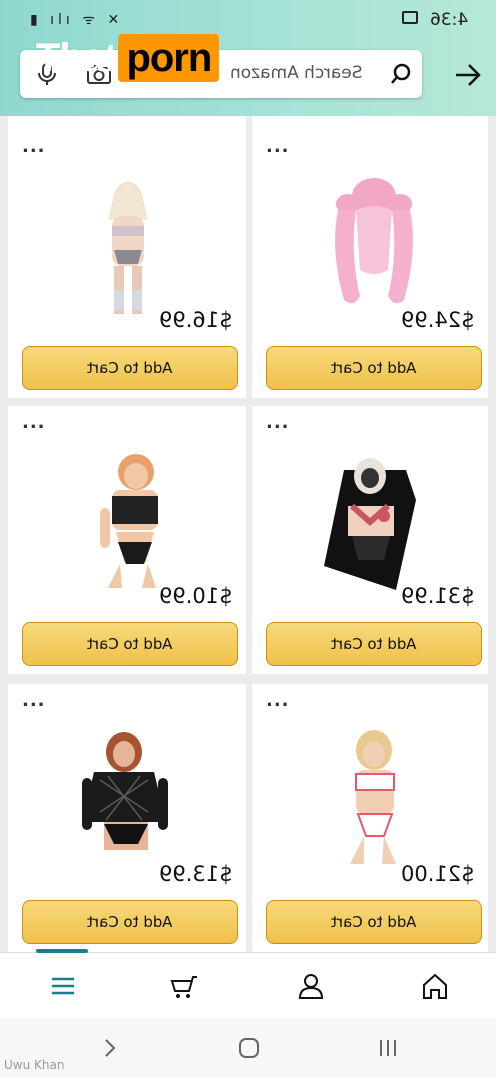 The height and width of the screenshot is (1077, 496). What do you see at coordinates (435, 986) in the screenshot?
I see `home-icon` at bounding box center [435, 986].